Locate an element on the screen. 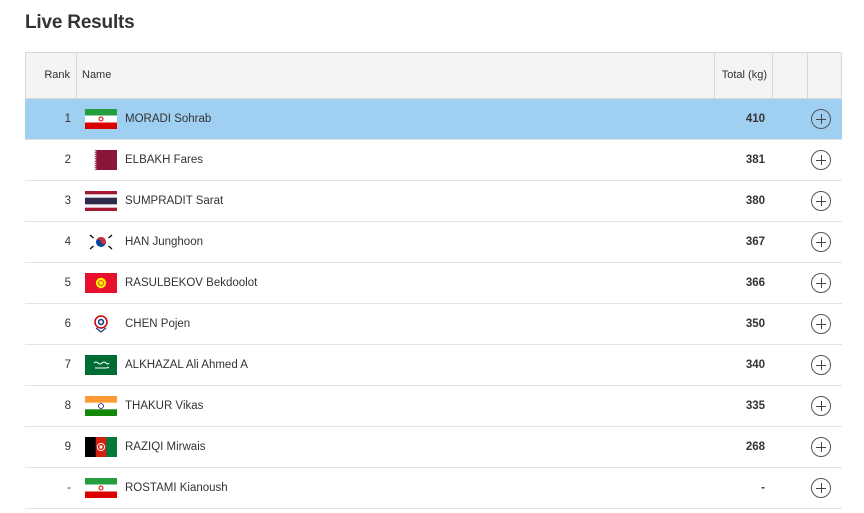 The height and width of the screenshot is (513, 864). total-cell: 410 is located at coordinates (755, 119).